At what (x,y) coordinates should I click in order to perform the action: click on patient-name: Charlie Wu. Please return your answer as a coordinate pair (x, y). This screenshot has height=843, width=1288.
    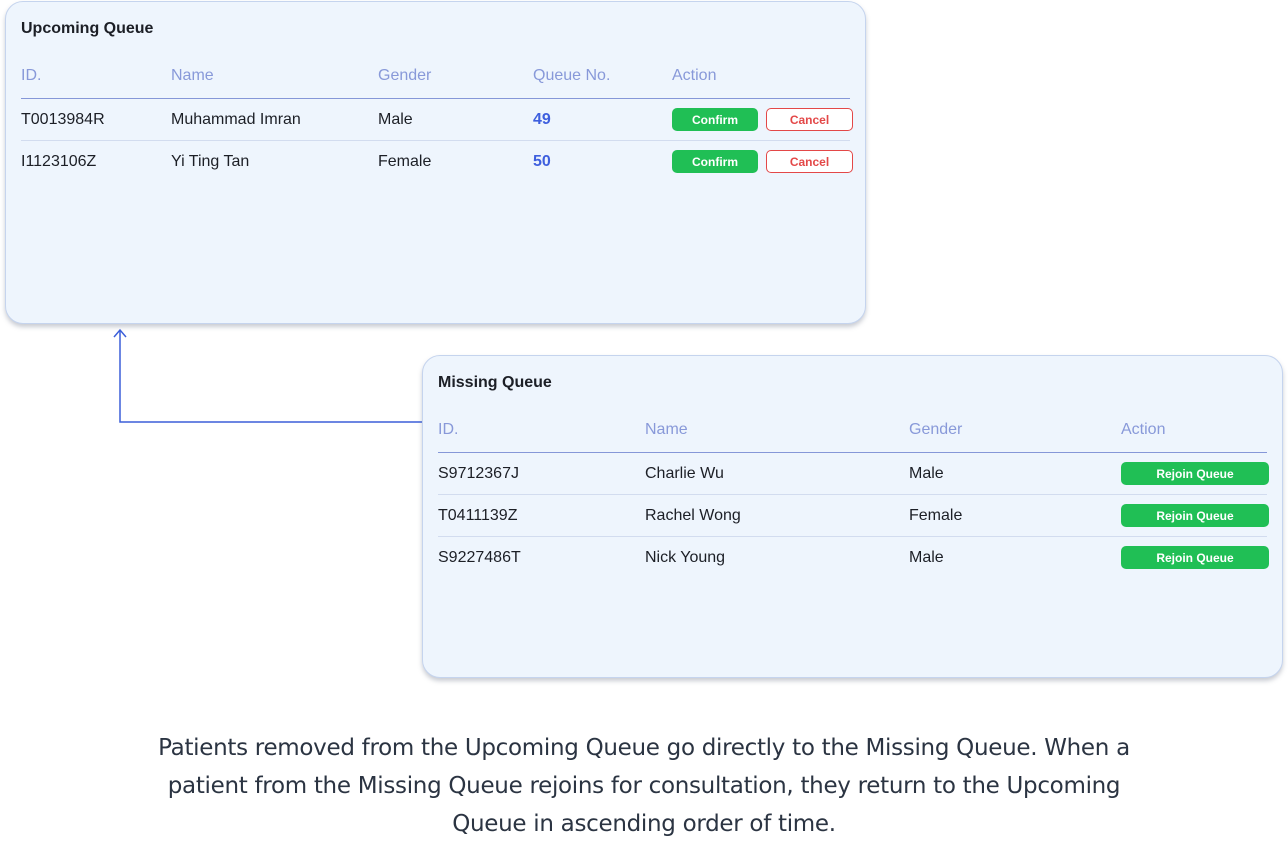
    Looking at the image, I should click on (684, 473).